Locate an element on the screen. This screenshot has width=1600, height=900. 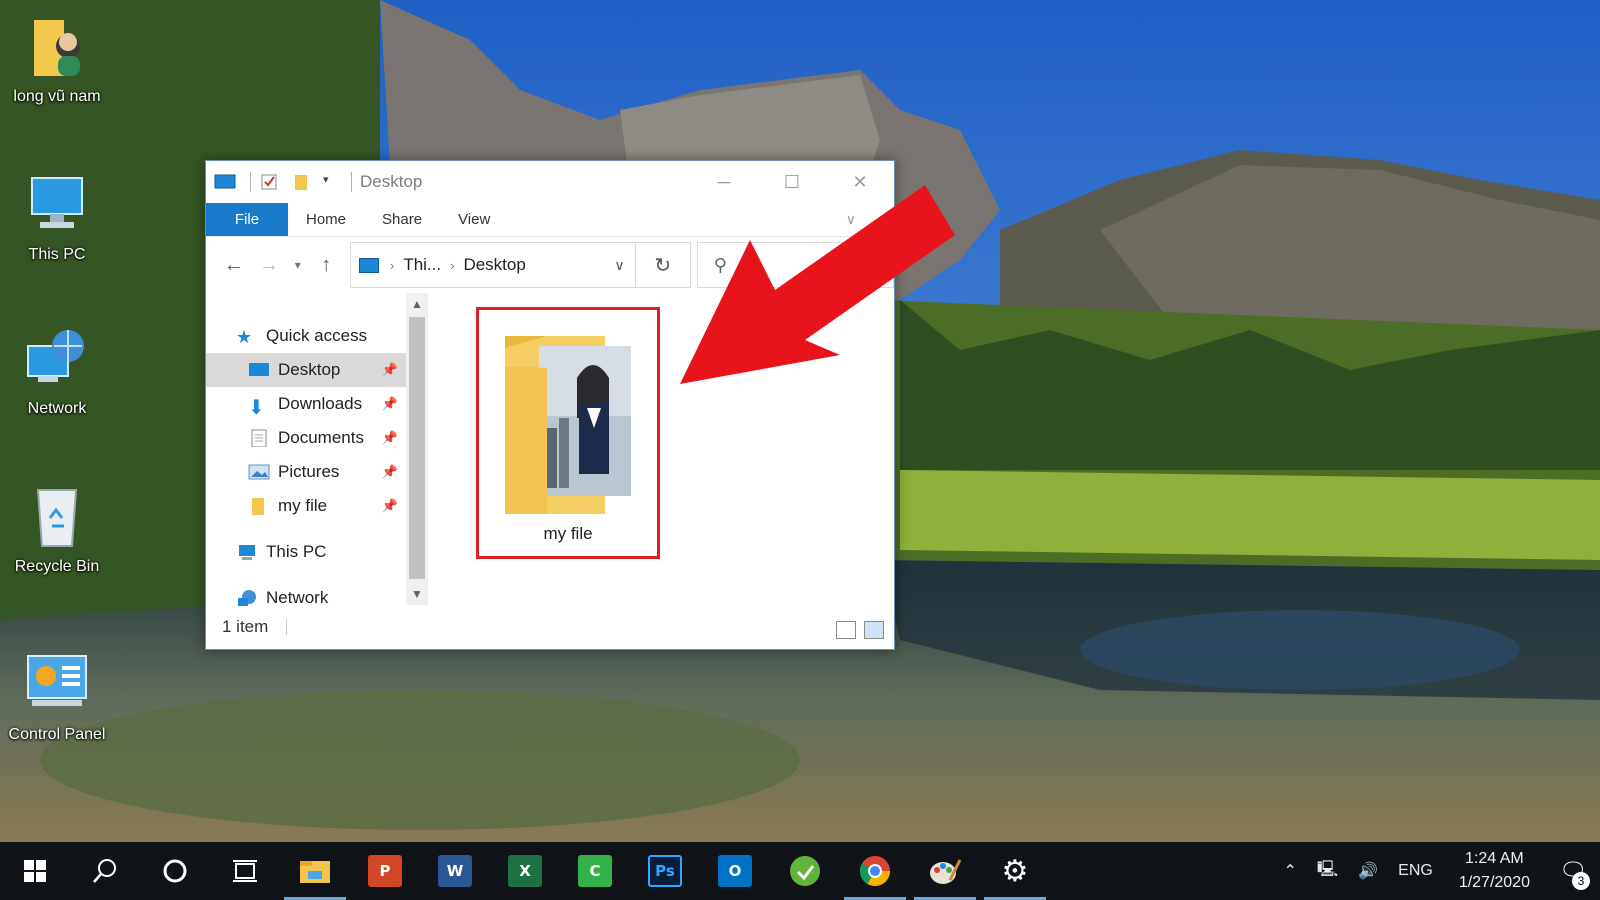
chevron-up-icon: ⌃ is located at coordinates (1289, 871).